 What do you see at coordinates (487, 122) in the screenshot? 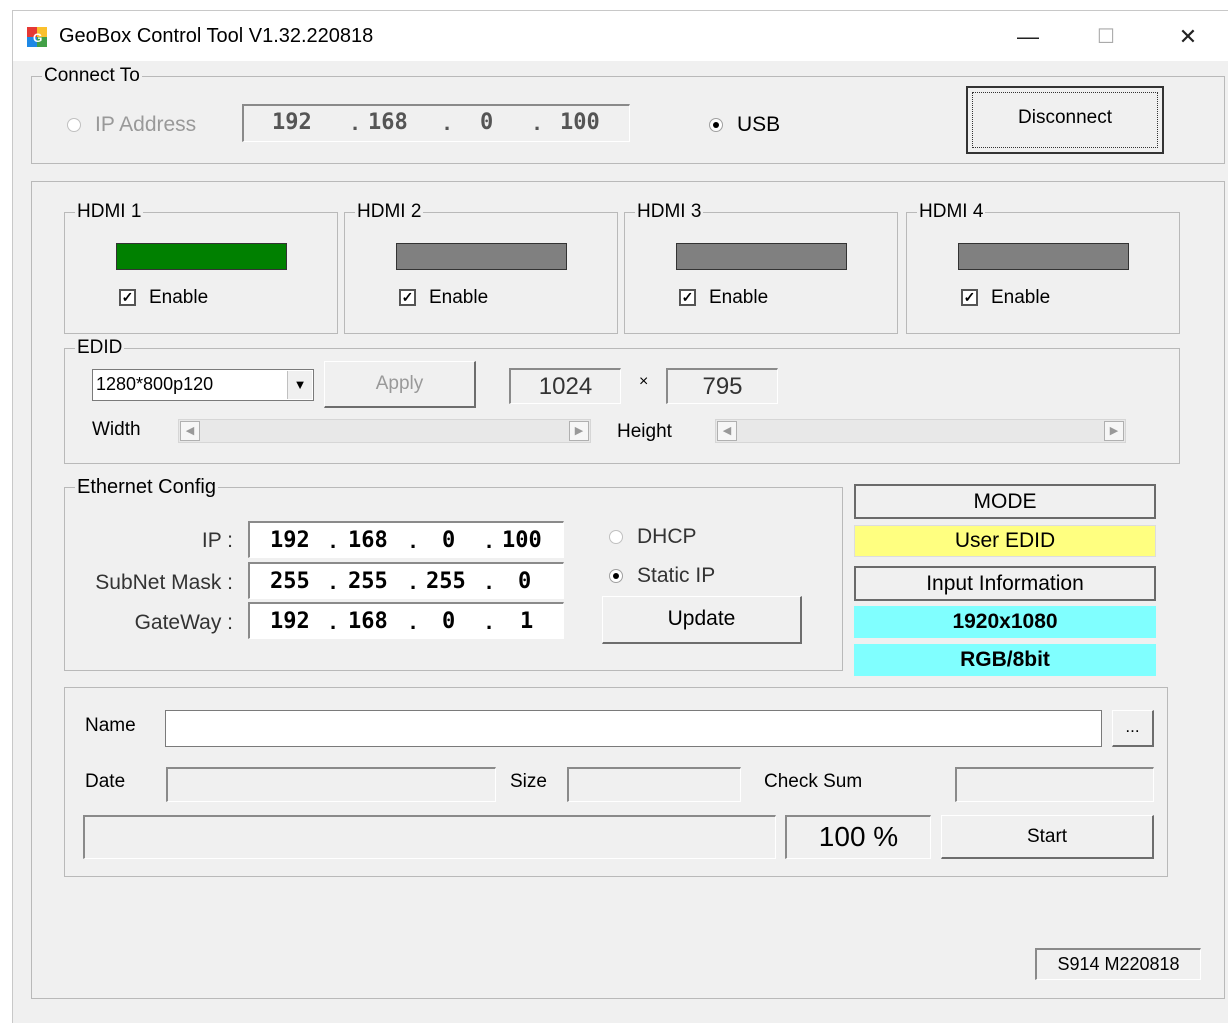
I see `connect-ip-octet-3: 0` at bounding box center [487, 122].